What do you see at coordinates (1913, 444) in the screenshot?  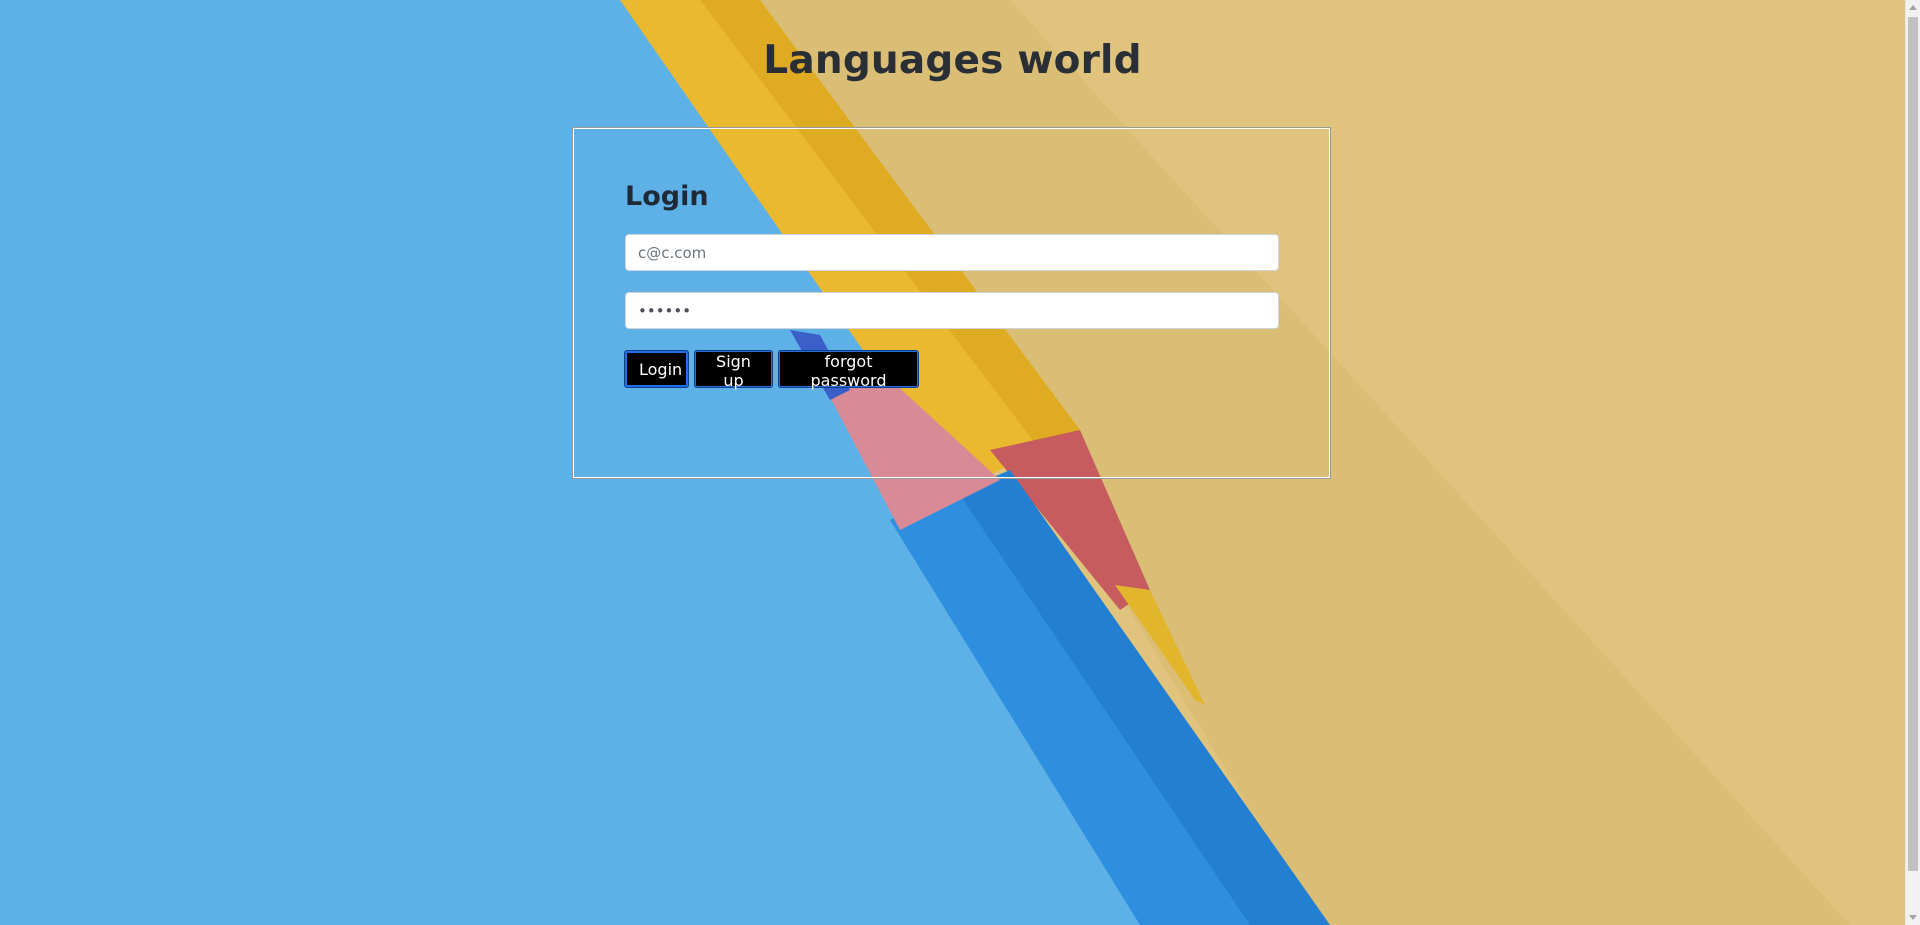 I see `scrollbar-thumb` at bounding box center [1913, 444].